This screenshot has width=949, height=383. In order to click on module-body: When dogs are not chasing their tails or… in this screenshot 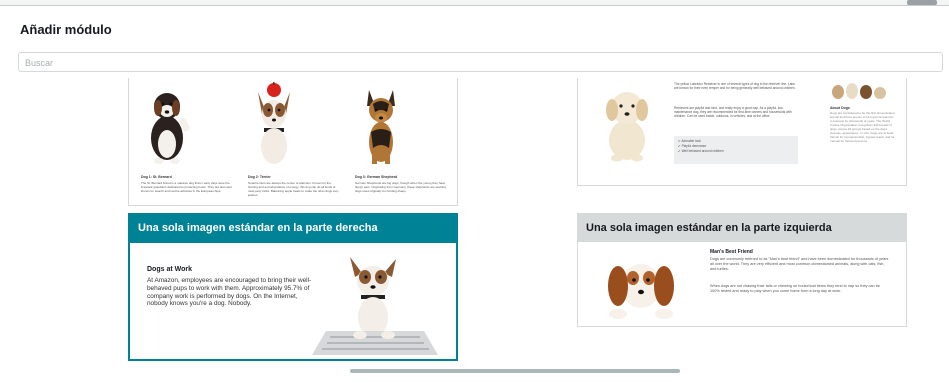, I will do `click(795, 288)`.